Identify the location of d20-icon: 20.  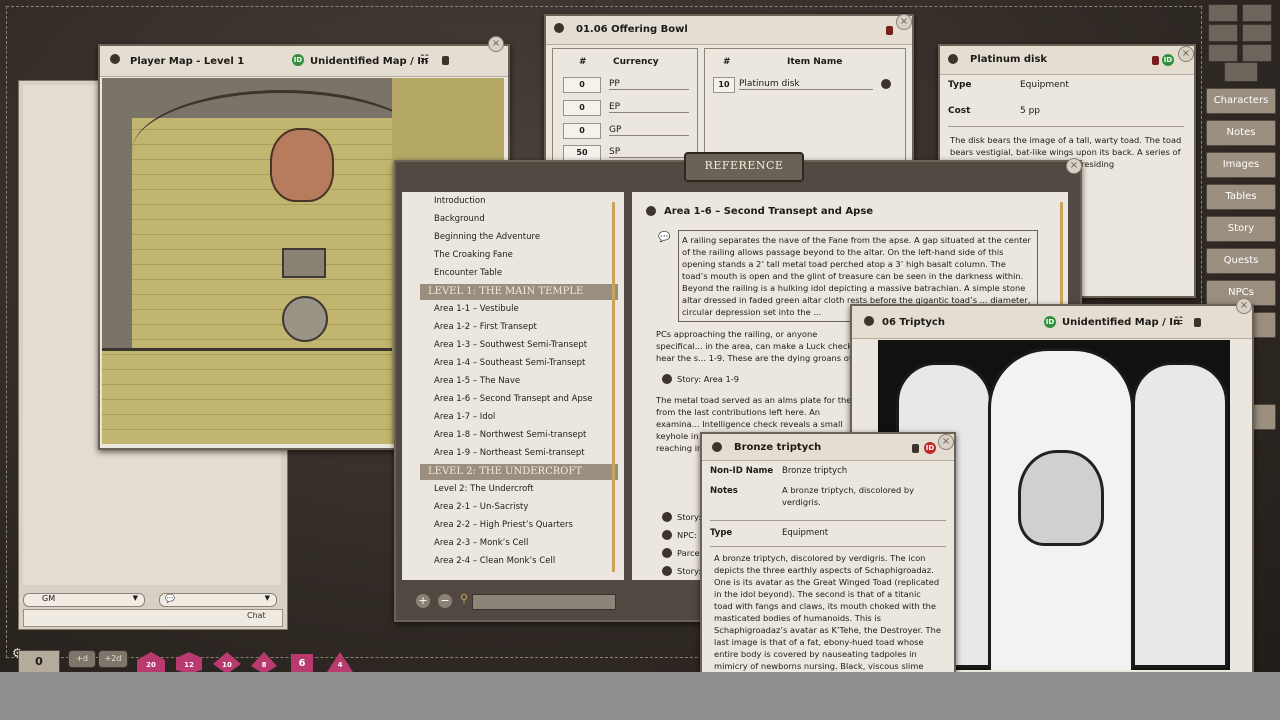
(151, 663).